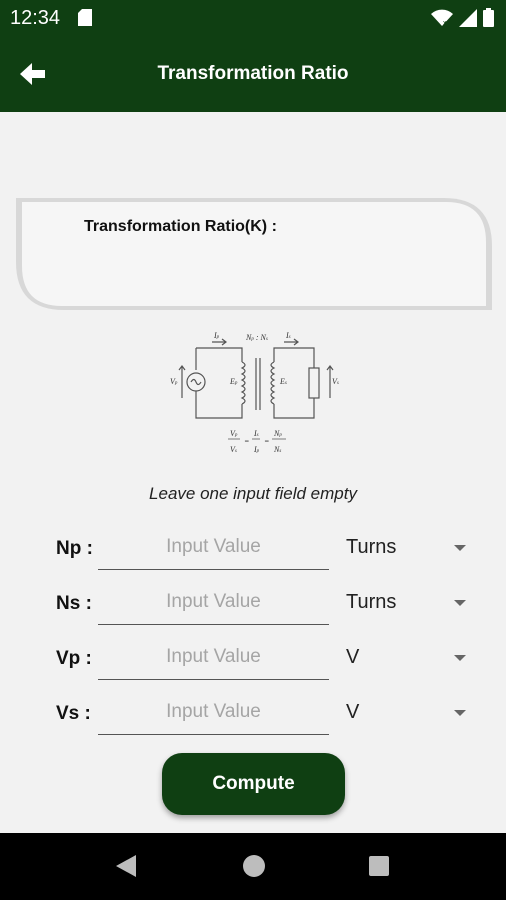 The height and width of the screenshot is (900, 506). What do you see at coordinates (233, 381) in the screenshot?
I see `svg-text: Ep` at bounding box center [233, 381].